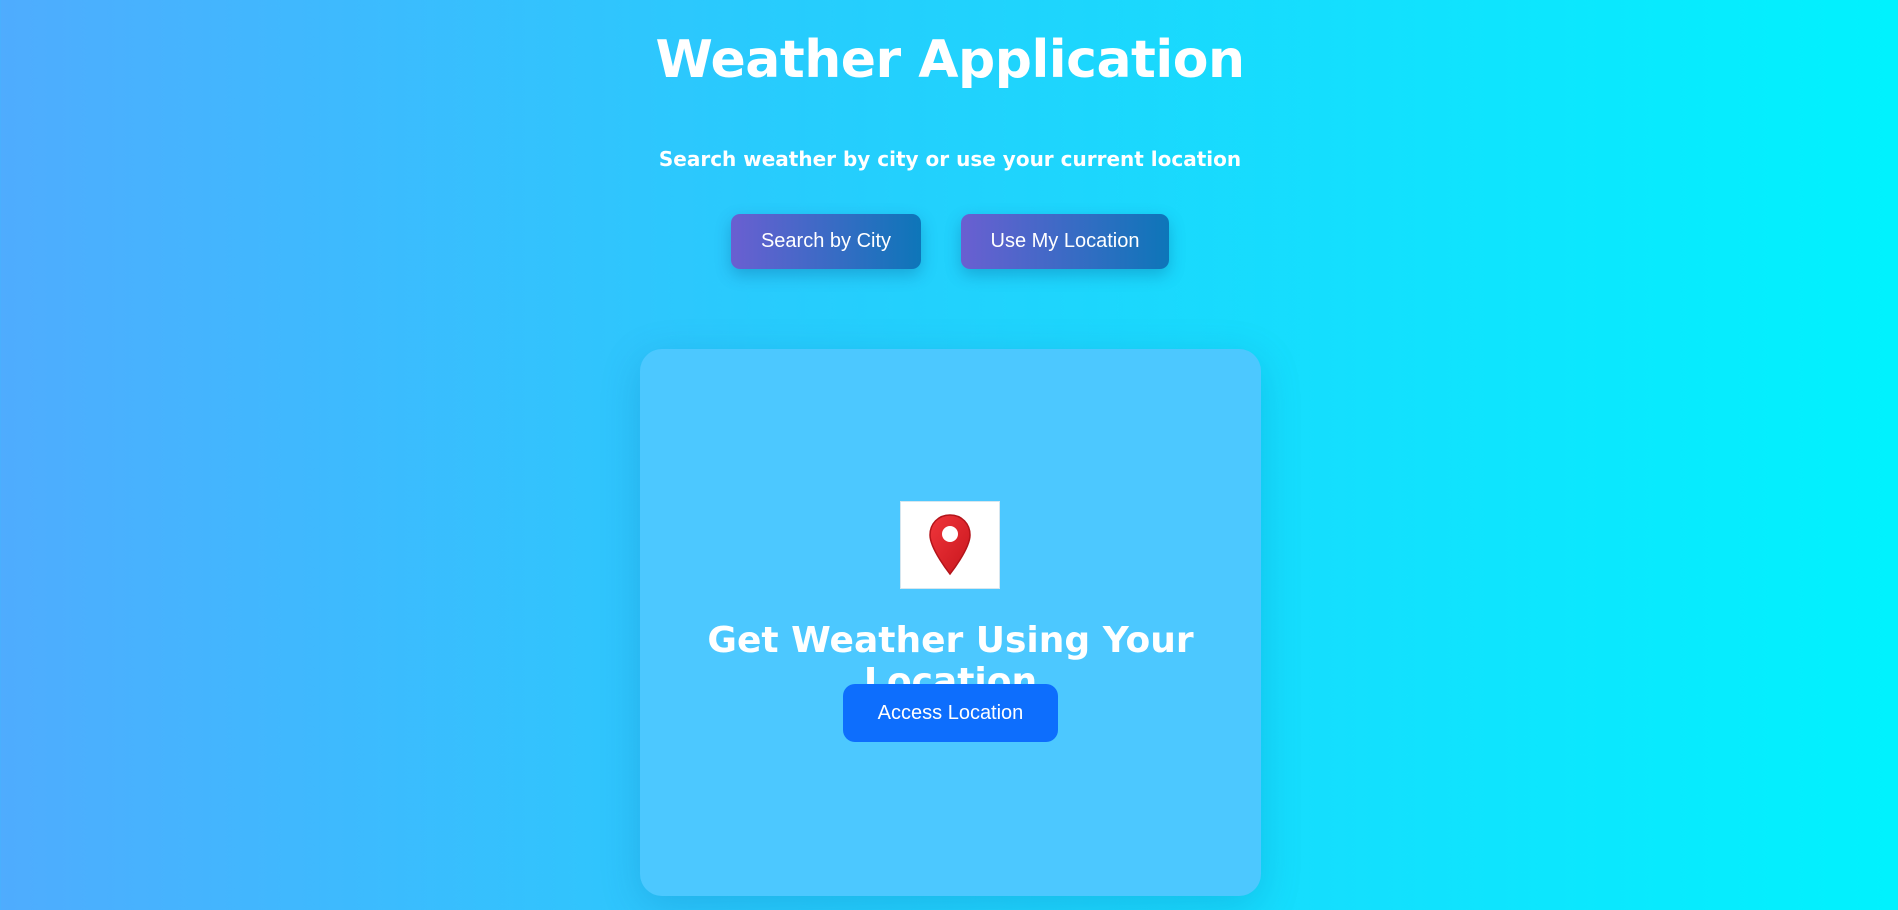 Image resolution: width=1898 pixels, height=910 pixels. I want to click on use-my-location-button: Use My Location, so click(1065, 241).